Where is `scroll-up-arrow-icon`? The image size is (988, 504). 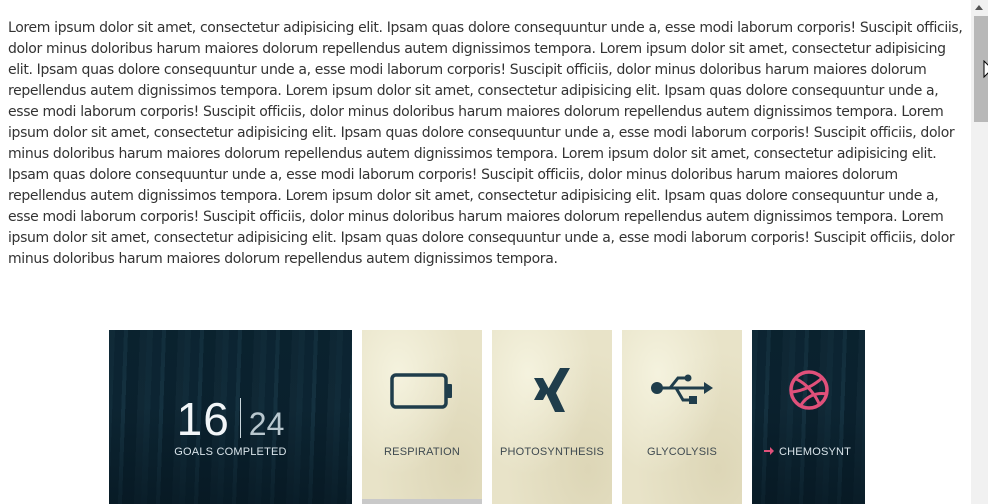 scroll-up-arrow-icon is located at coordinates (979, 7).